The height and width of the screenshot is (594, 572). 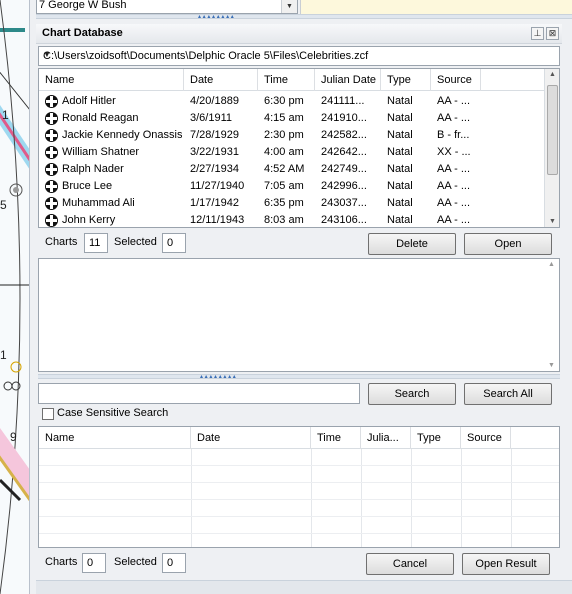 I want to click on selected-count-label: Selected, so click(x=135, y=242).